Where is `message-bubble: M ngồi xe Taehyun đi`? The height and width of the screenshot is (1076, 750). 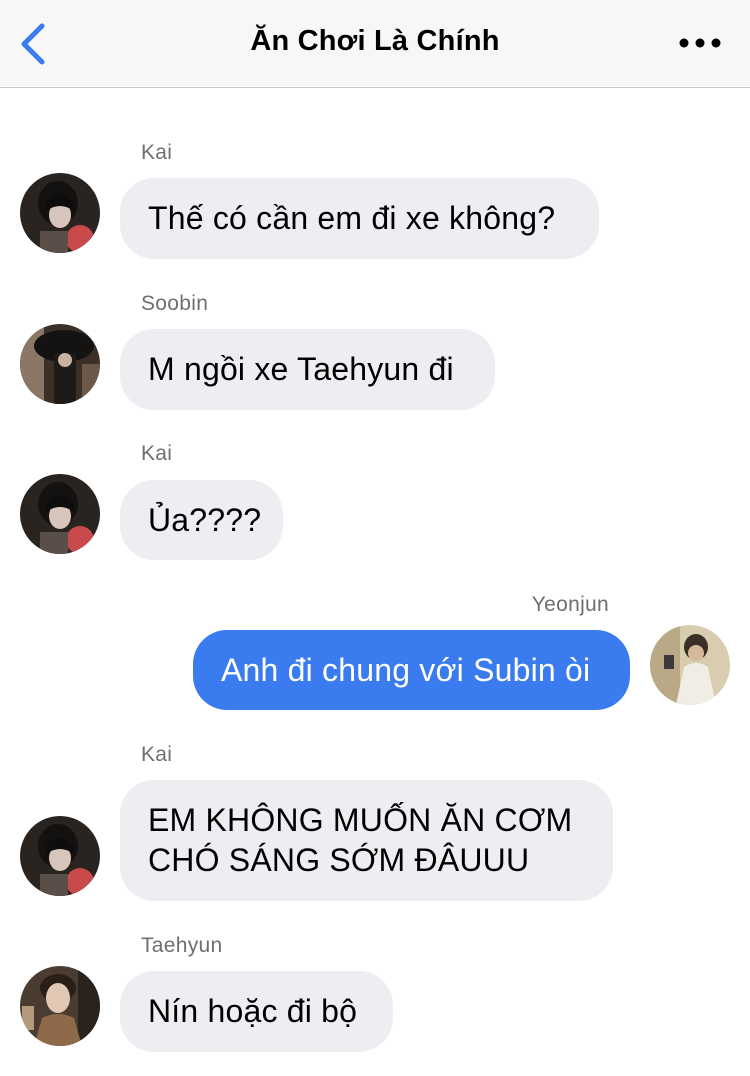 message-bubble: M ngồi xe Taehyun đi is located at coordinates (307, 369).